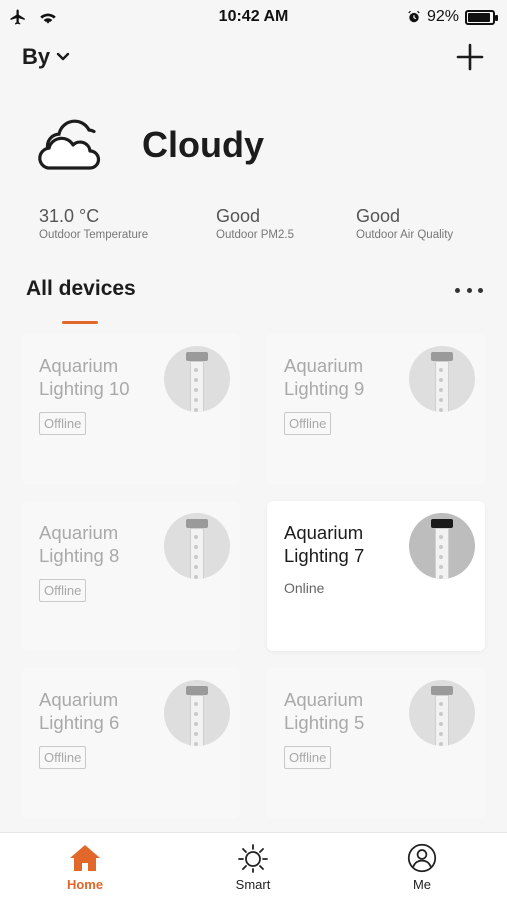 The width and height of the screenshot is (507, 900). What do you see at coordinates (85, 884) in the screenshot?
I see `tab-label: Home` at bounding box center [85, 884].